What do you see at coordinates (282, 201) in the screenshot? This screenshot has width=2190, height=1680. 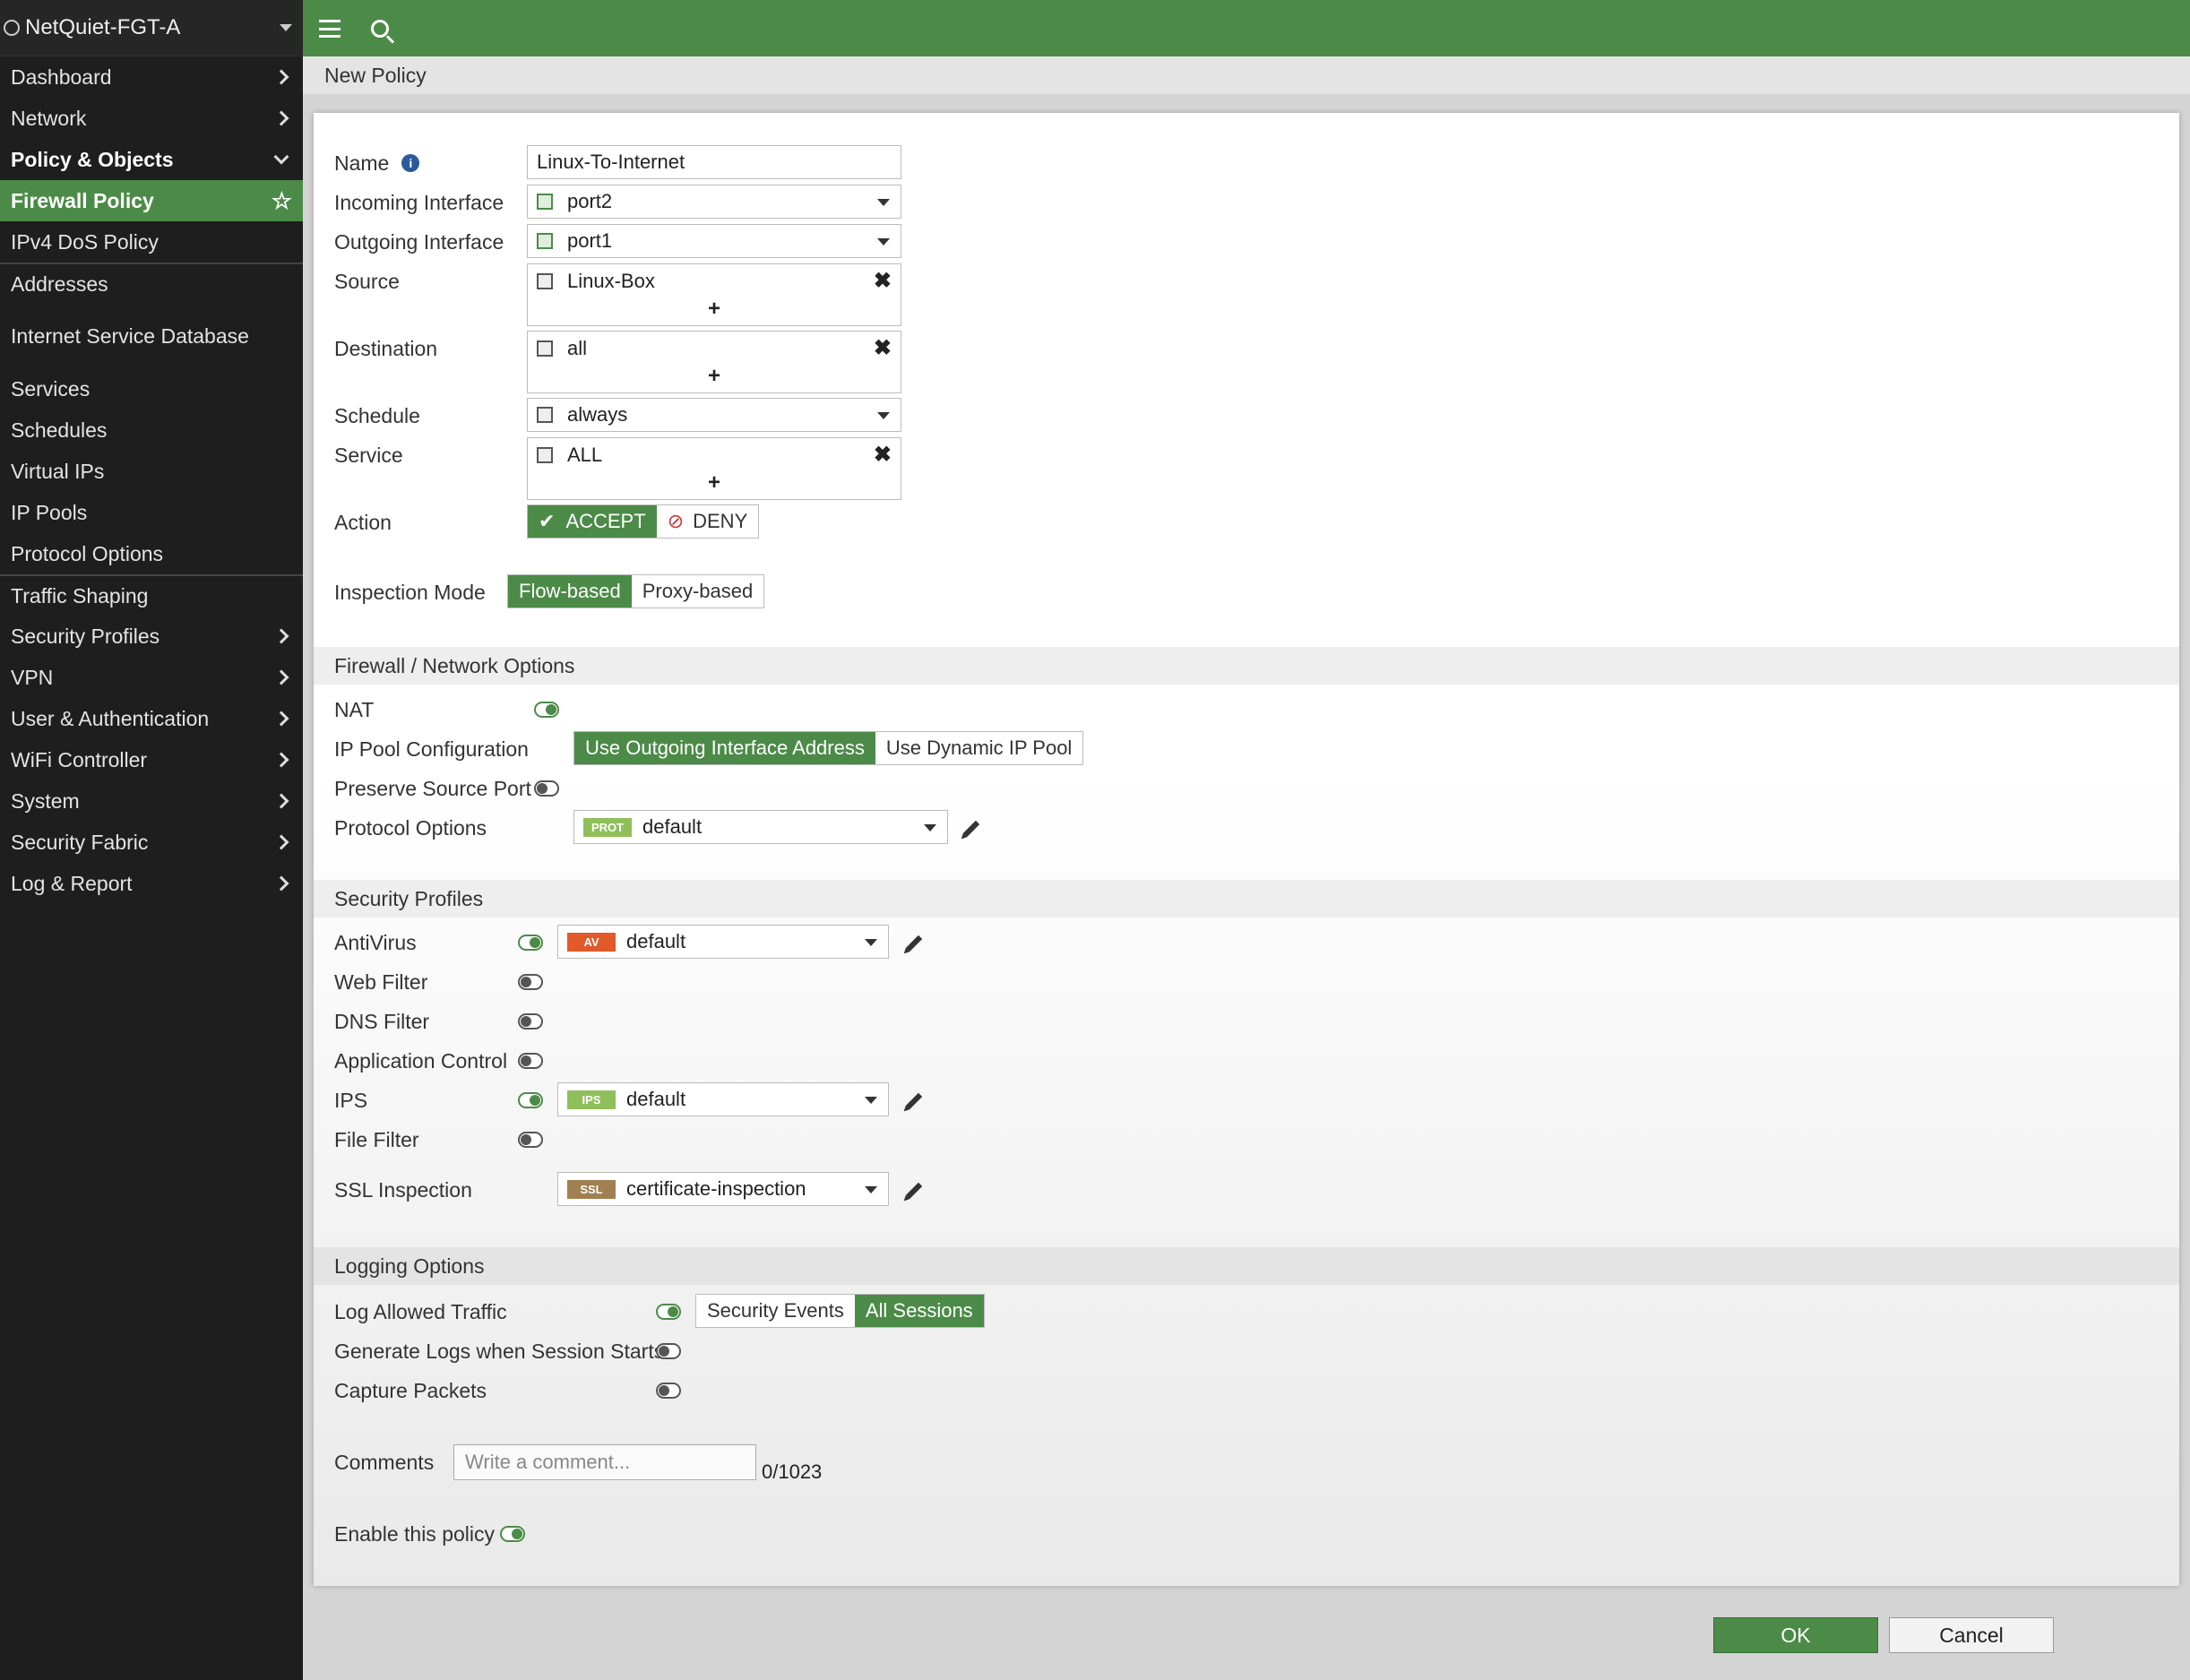 I see `star-icon: ☆` at bounding box center [282, 201].